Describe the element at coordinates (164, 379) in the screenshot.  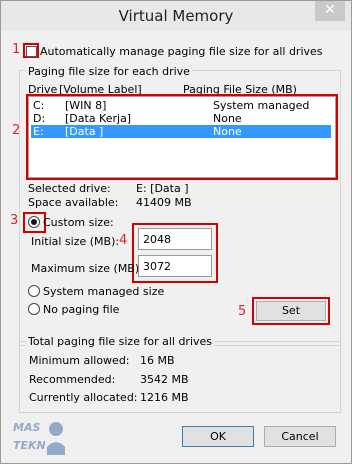
I see `recommended-value: 3542 MB` at that location.